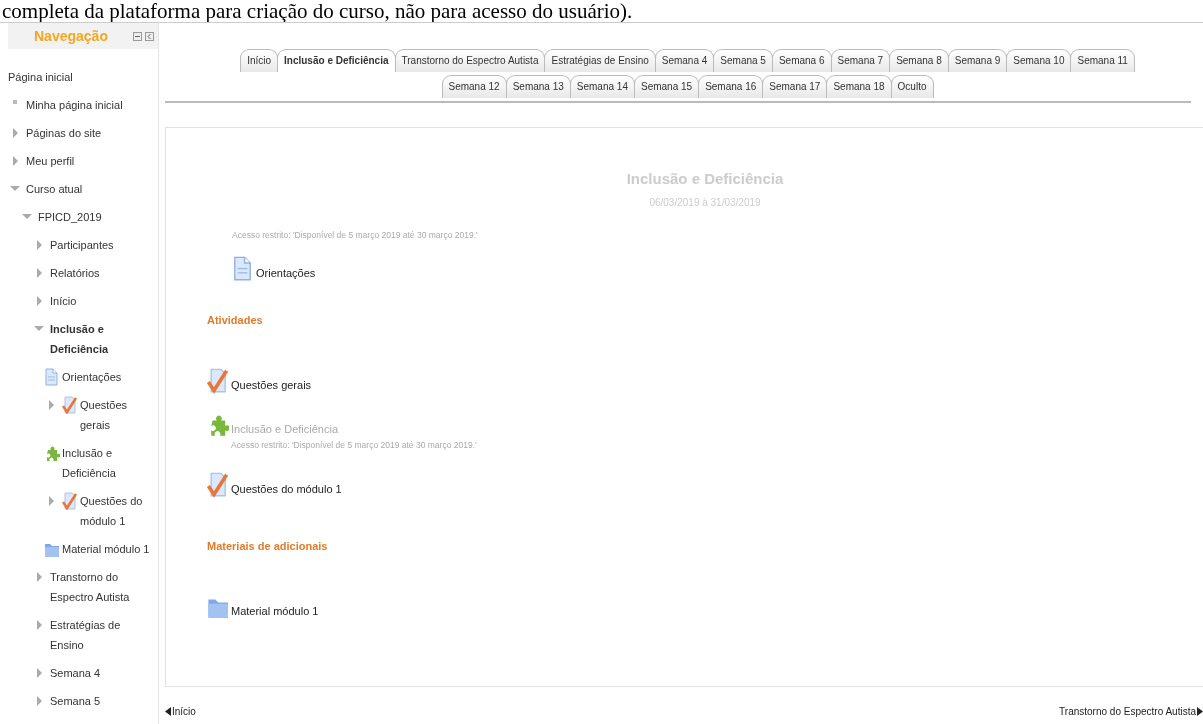 Image resolution: width=1203 pixels, height=724 pixels. I want to click on section-tab: Semana 17, so click(795, 86).